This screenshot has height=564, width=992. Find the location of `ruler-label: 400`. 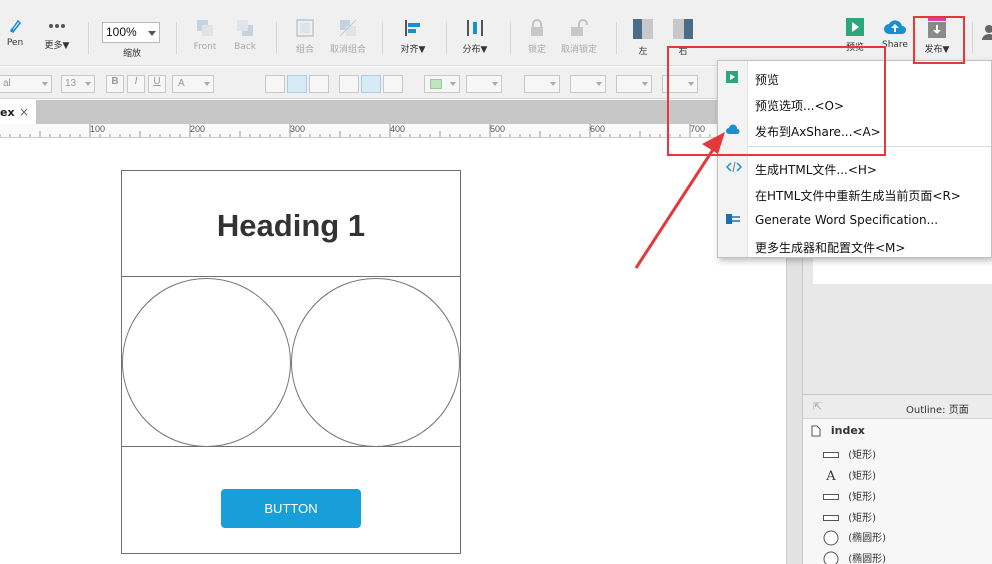

ruler-label: 400 is located at coordinates (398, 129).